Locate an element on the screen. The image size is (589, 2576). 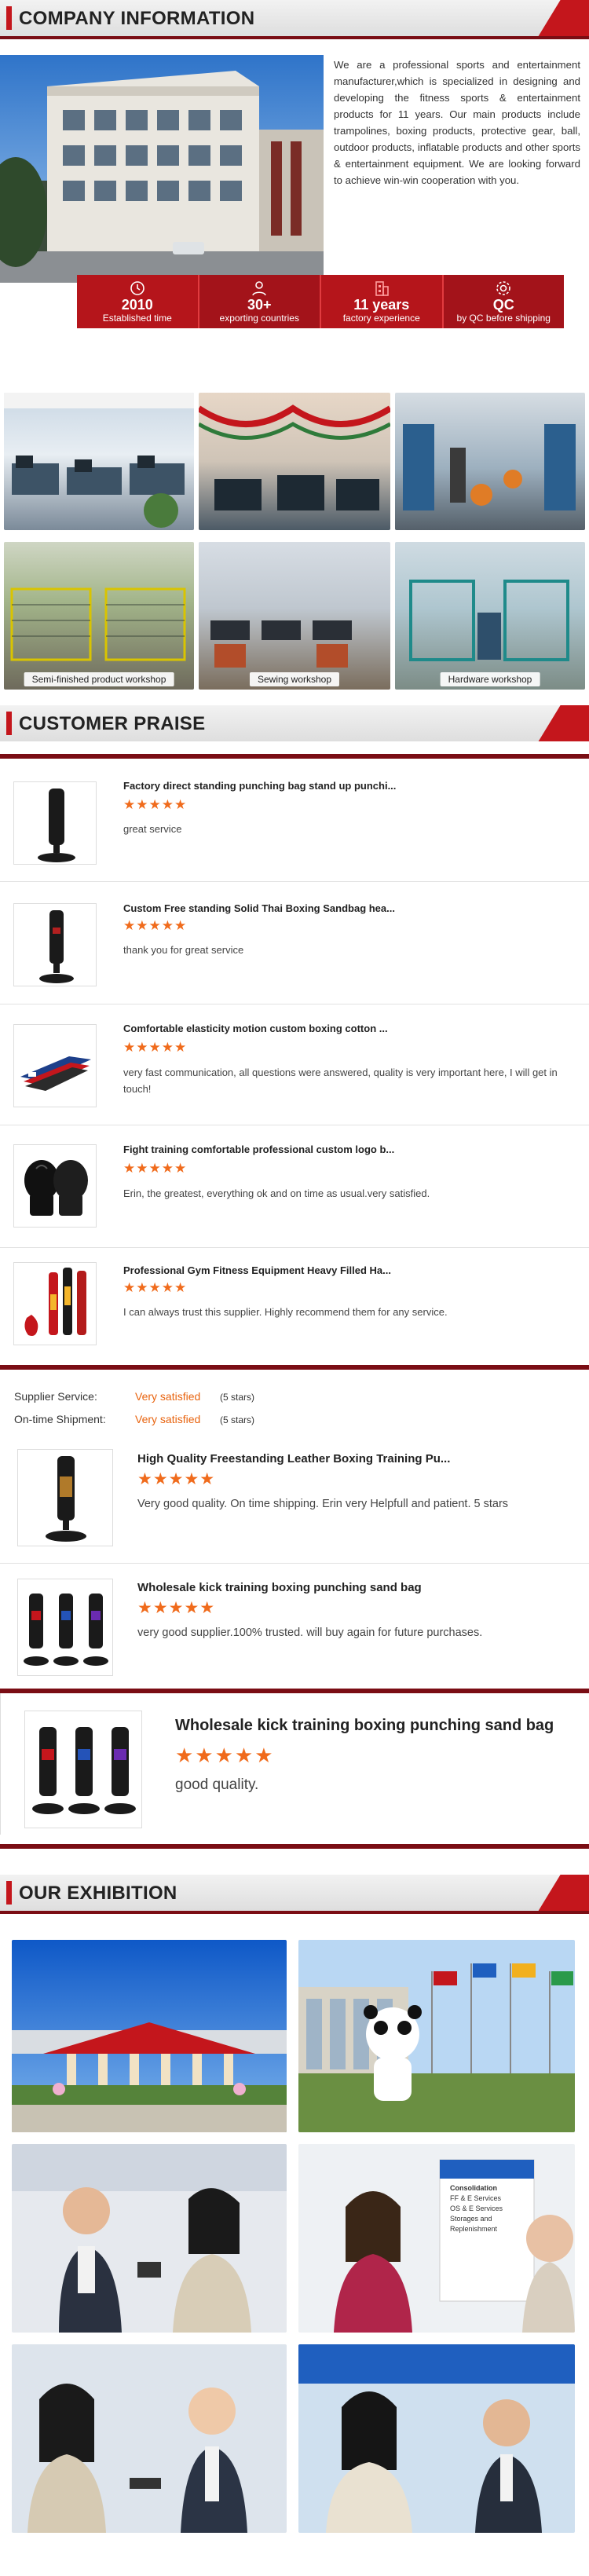
stat-countries: 30+ exporting countries is located at coordinates (260, 301).